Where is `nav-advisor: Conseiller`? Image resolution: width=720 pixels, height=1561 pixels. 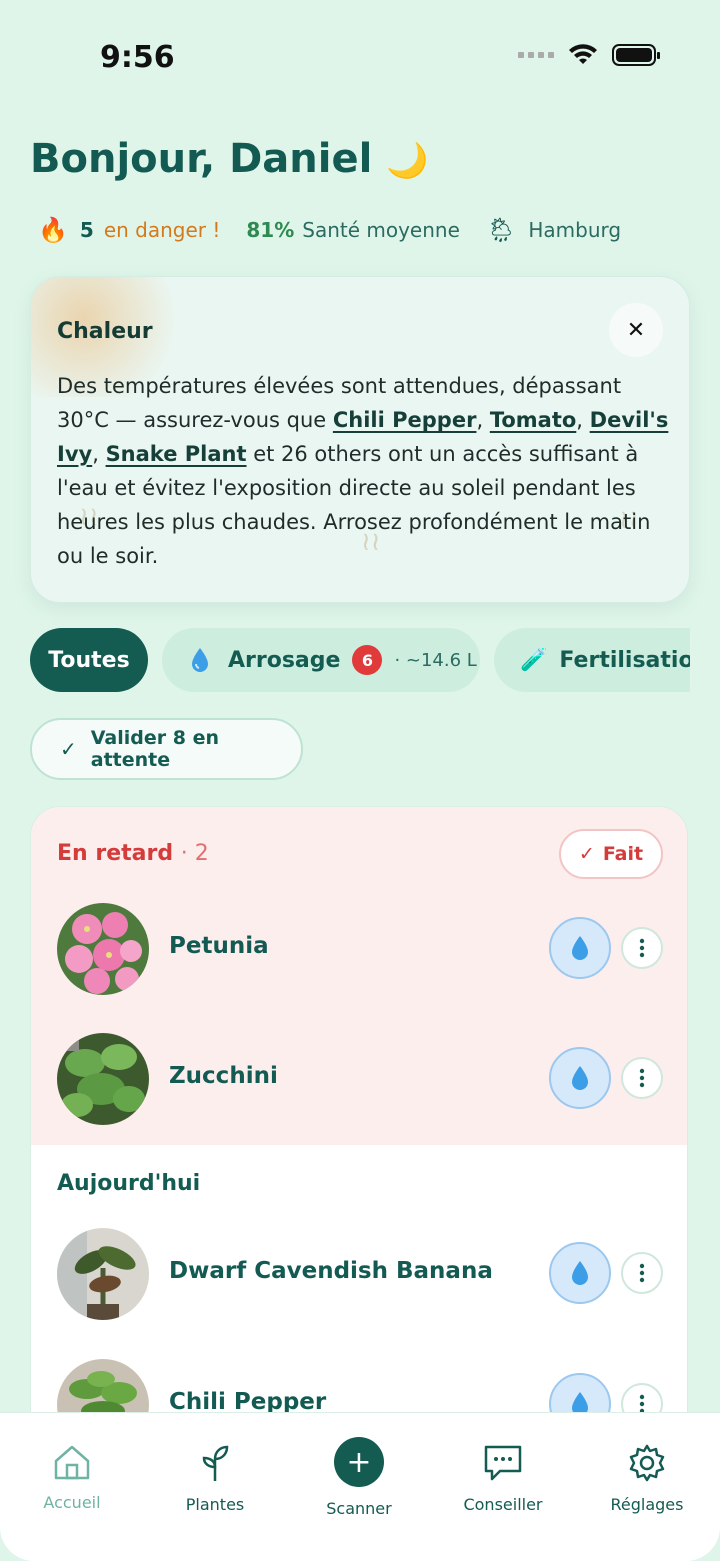 nav-advisor: Conseiller is located at coordinates (503, 1478).